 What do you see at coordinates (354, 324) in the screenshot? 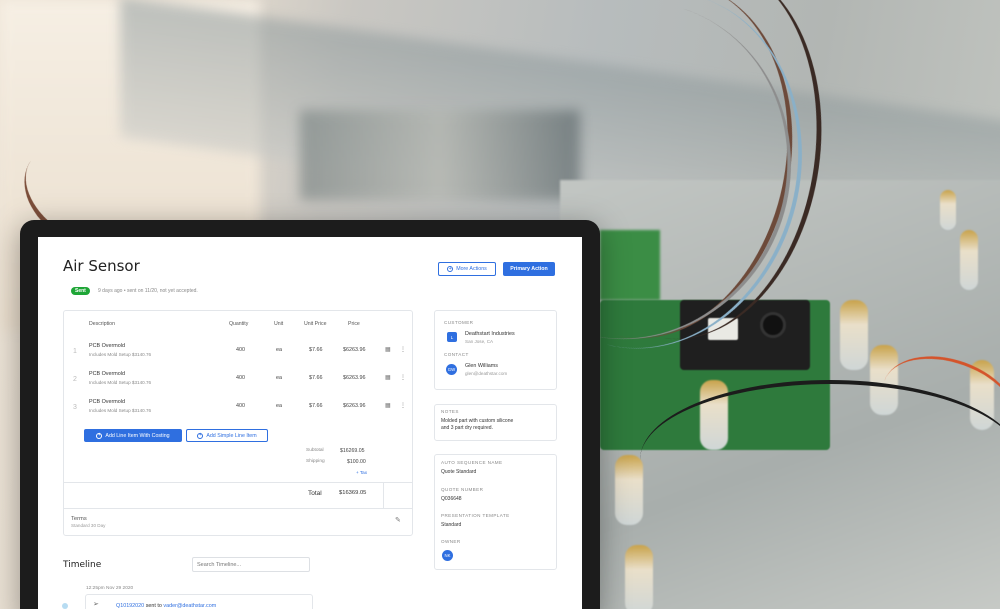
I see `header-price: Price` at bounding box center [354, 324].